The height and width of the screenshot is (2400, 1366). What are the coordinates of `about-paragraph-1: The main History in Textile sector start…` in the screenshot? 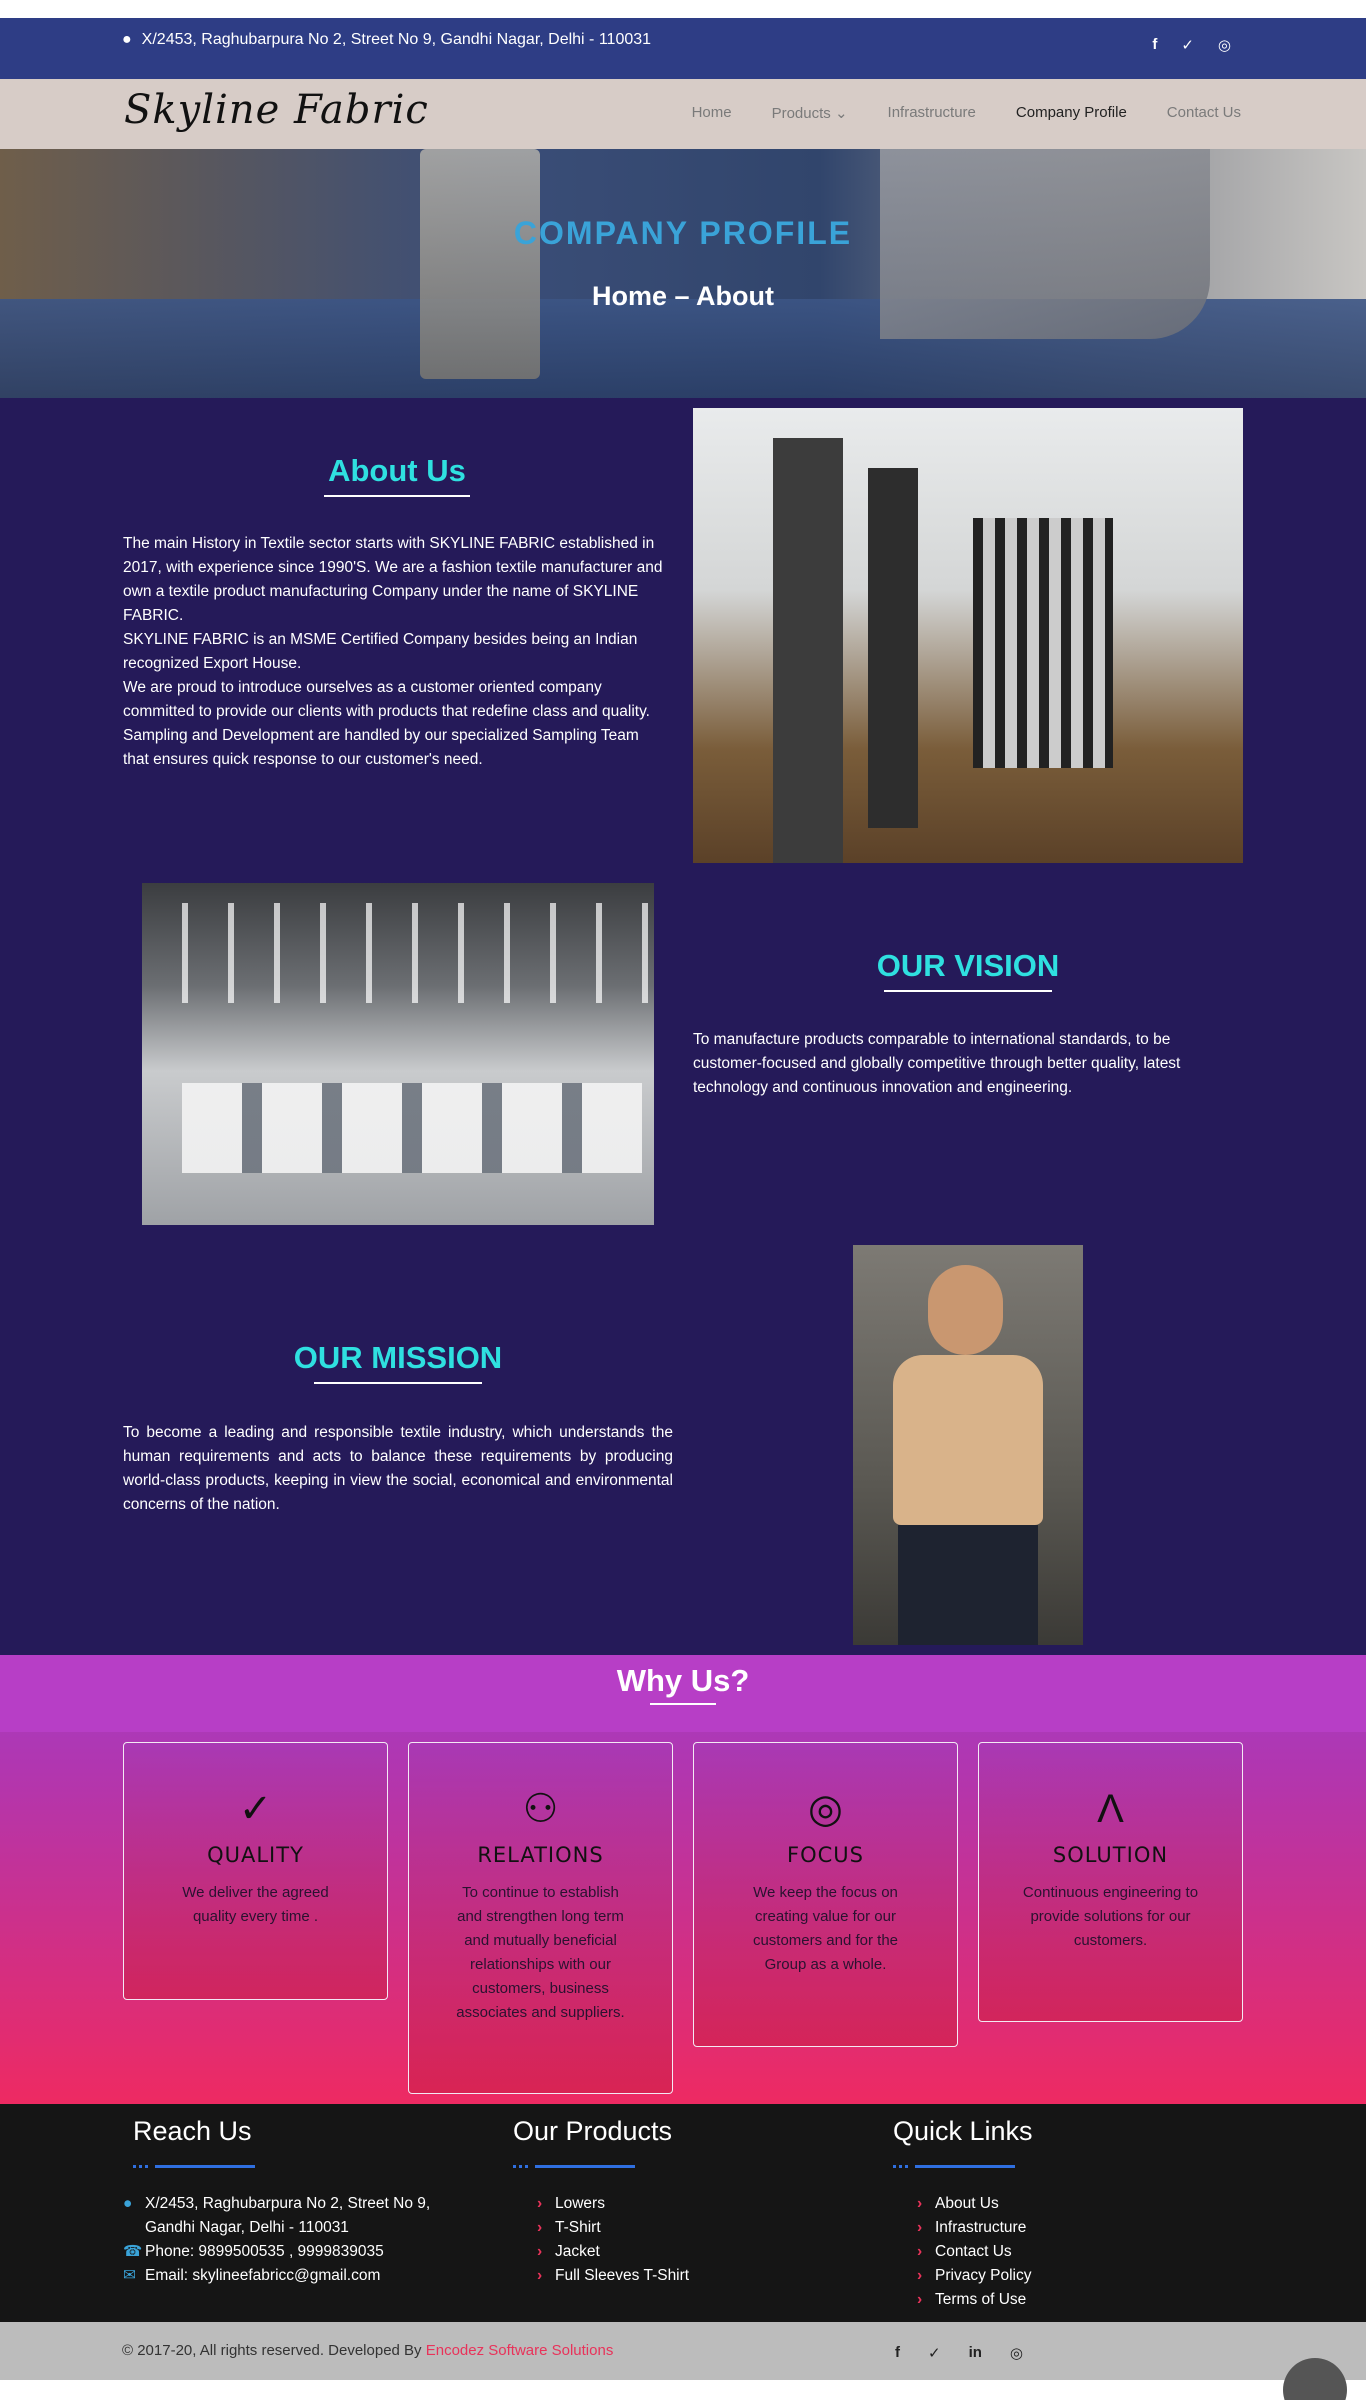 It's located at (393, 579).